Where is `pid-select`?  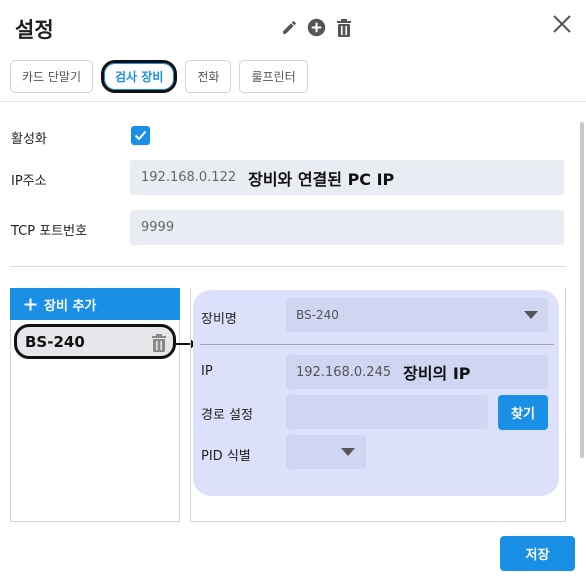
pid-select is located at coordinates (326, 452).